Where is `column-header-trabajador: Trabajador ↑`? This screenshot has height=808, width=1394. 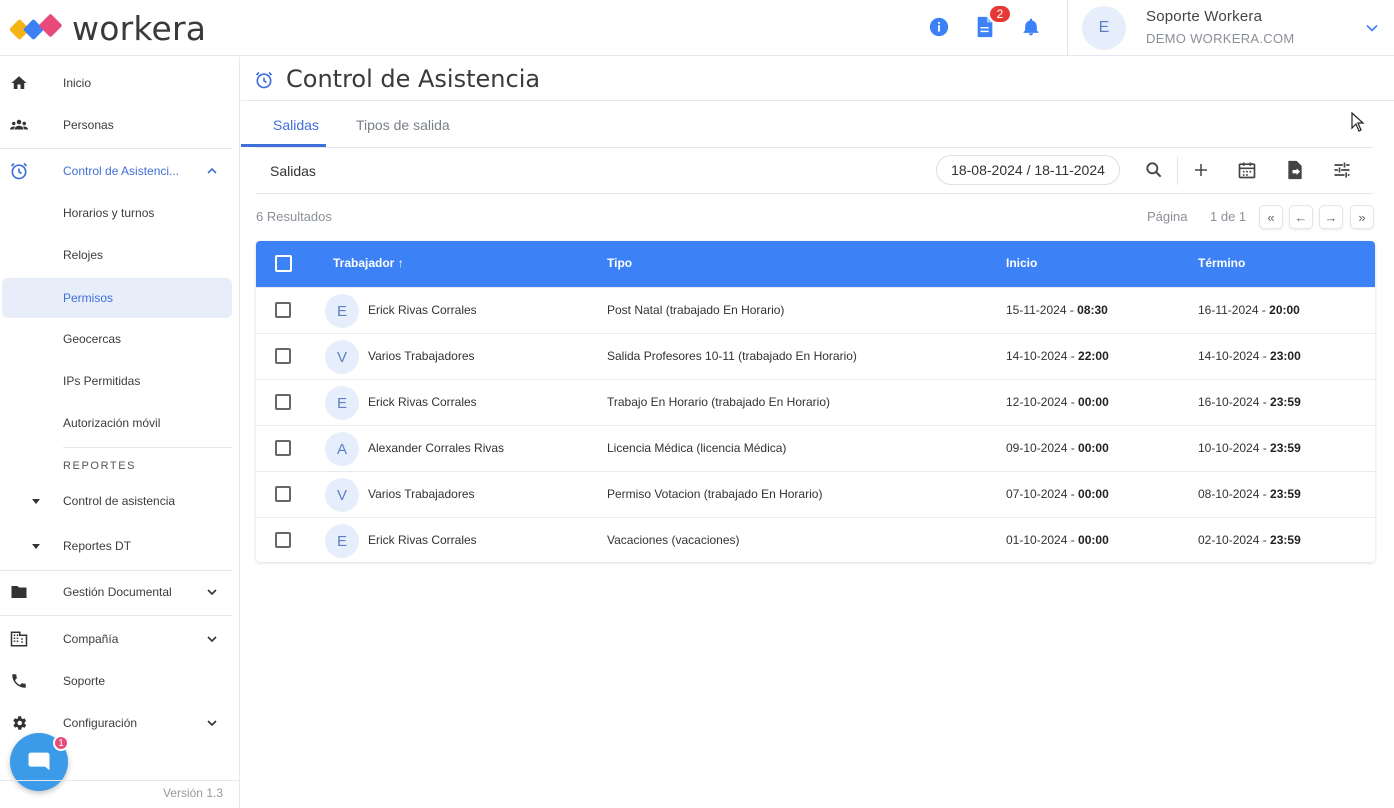 column-header-trabajador: Trabajador ↑ is located at coordinates (368, 263).